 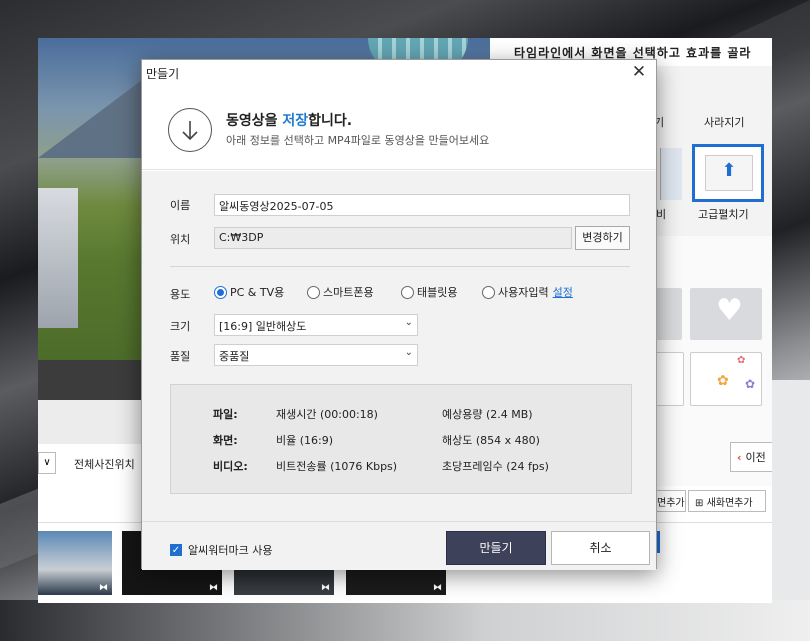 I want to click on name-field: 알씨동영상2025-07-05, so click(x=422, y=205).